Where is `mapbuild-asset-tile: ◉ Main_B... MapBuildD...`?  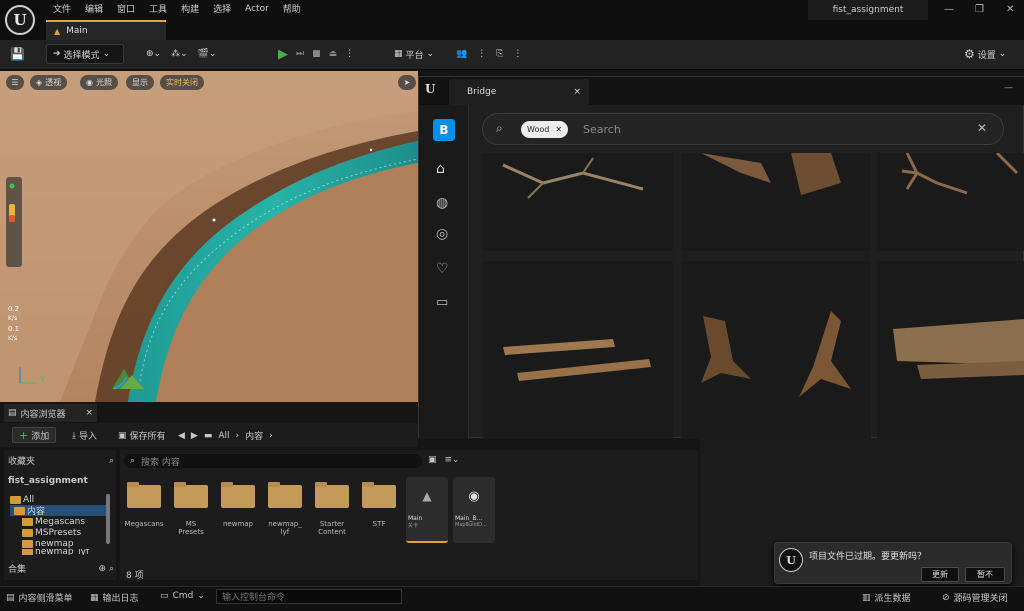
mapbuild-asset-tile: ◉ Main_B... MapBuildD... is located at coordinates (474, 510).